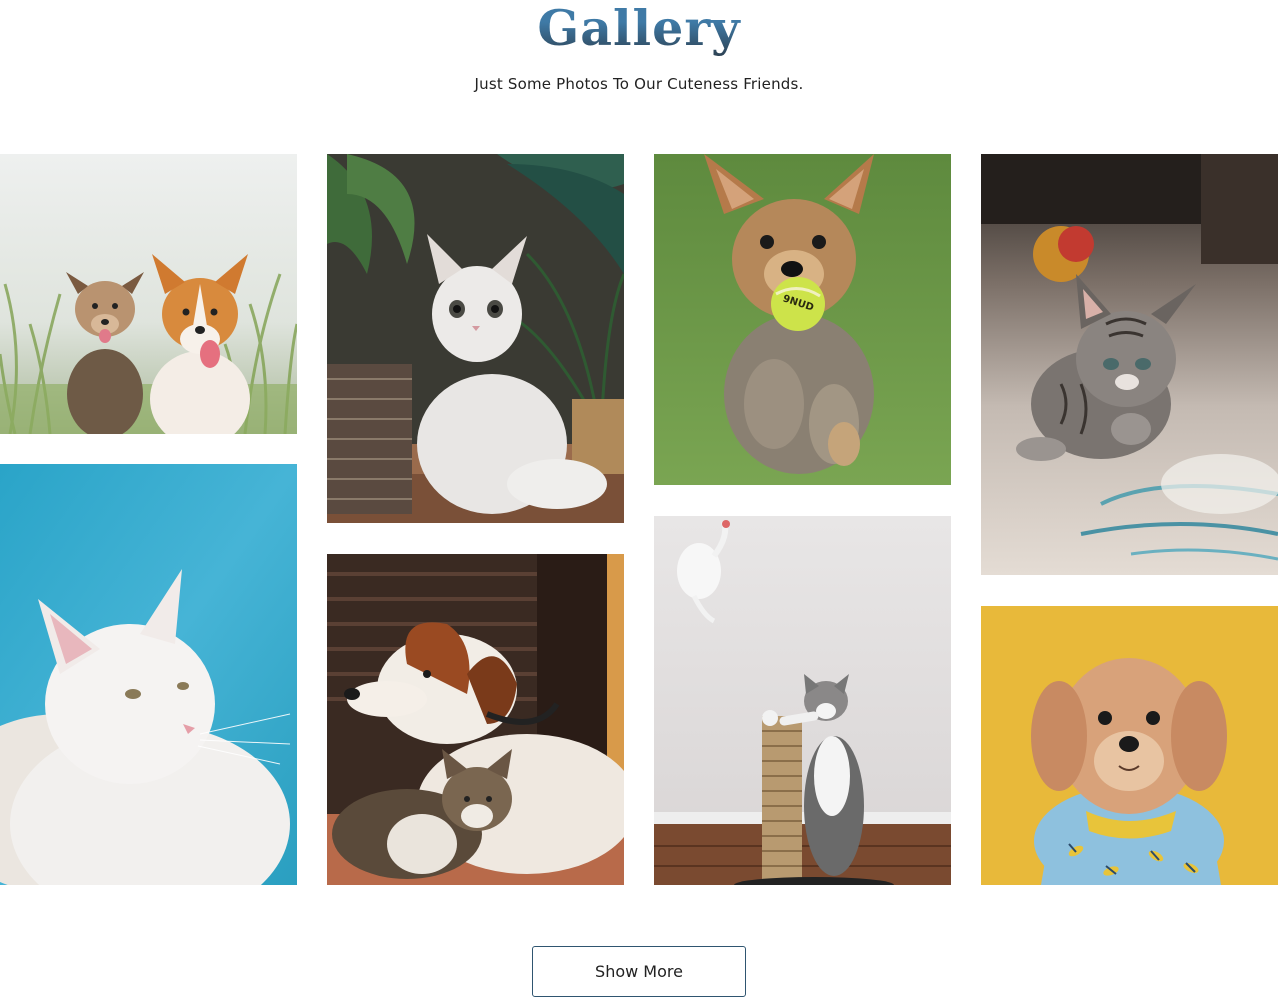  I want to click on photo-fluffy-cat-plants, so click(475, 338).